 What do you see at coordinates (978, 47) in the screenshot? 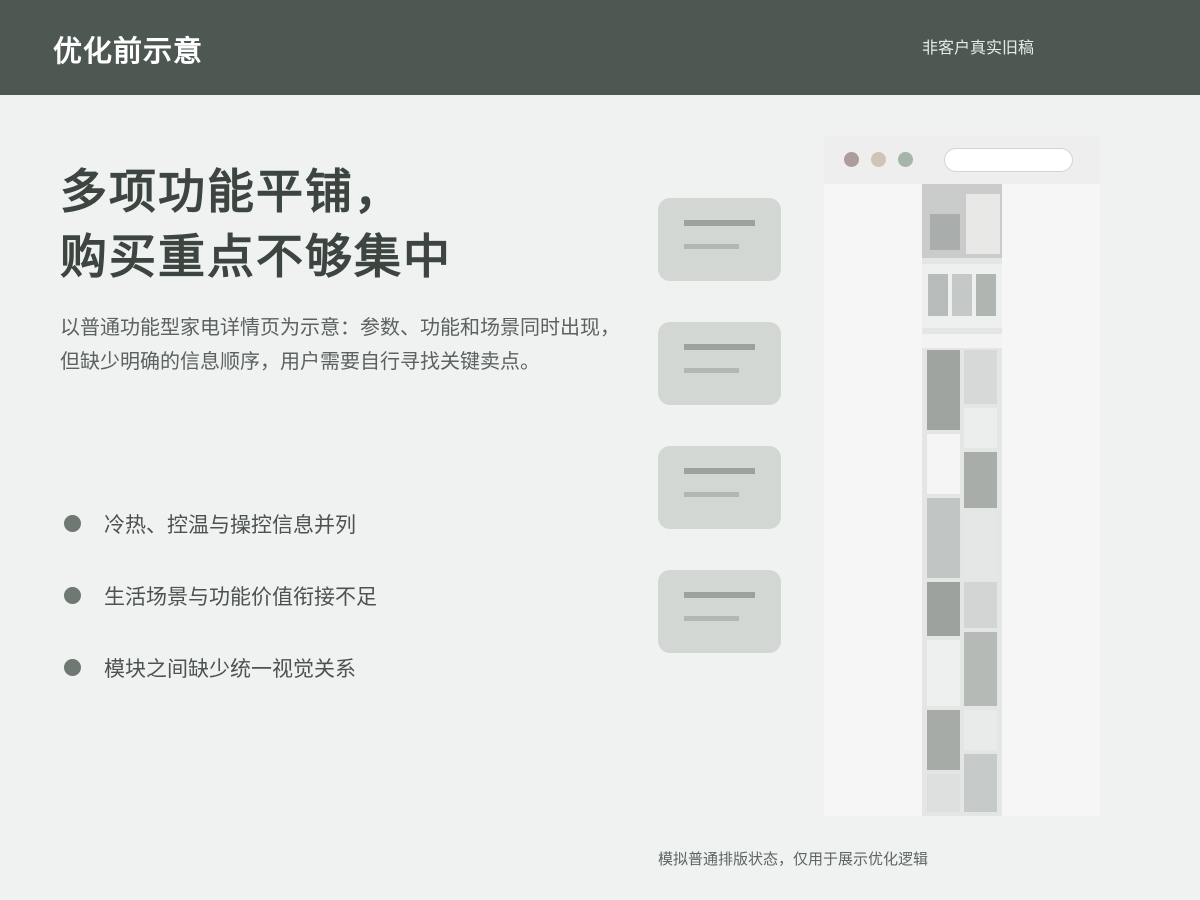
I see `header-note: 非客户真实旧稿` at bounding box center [978, 47].